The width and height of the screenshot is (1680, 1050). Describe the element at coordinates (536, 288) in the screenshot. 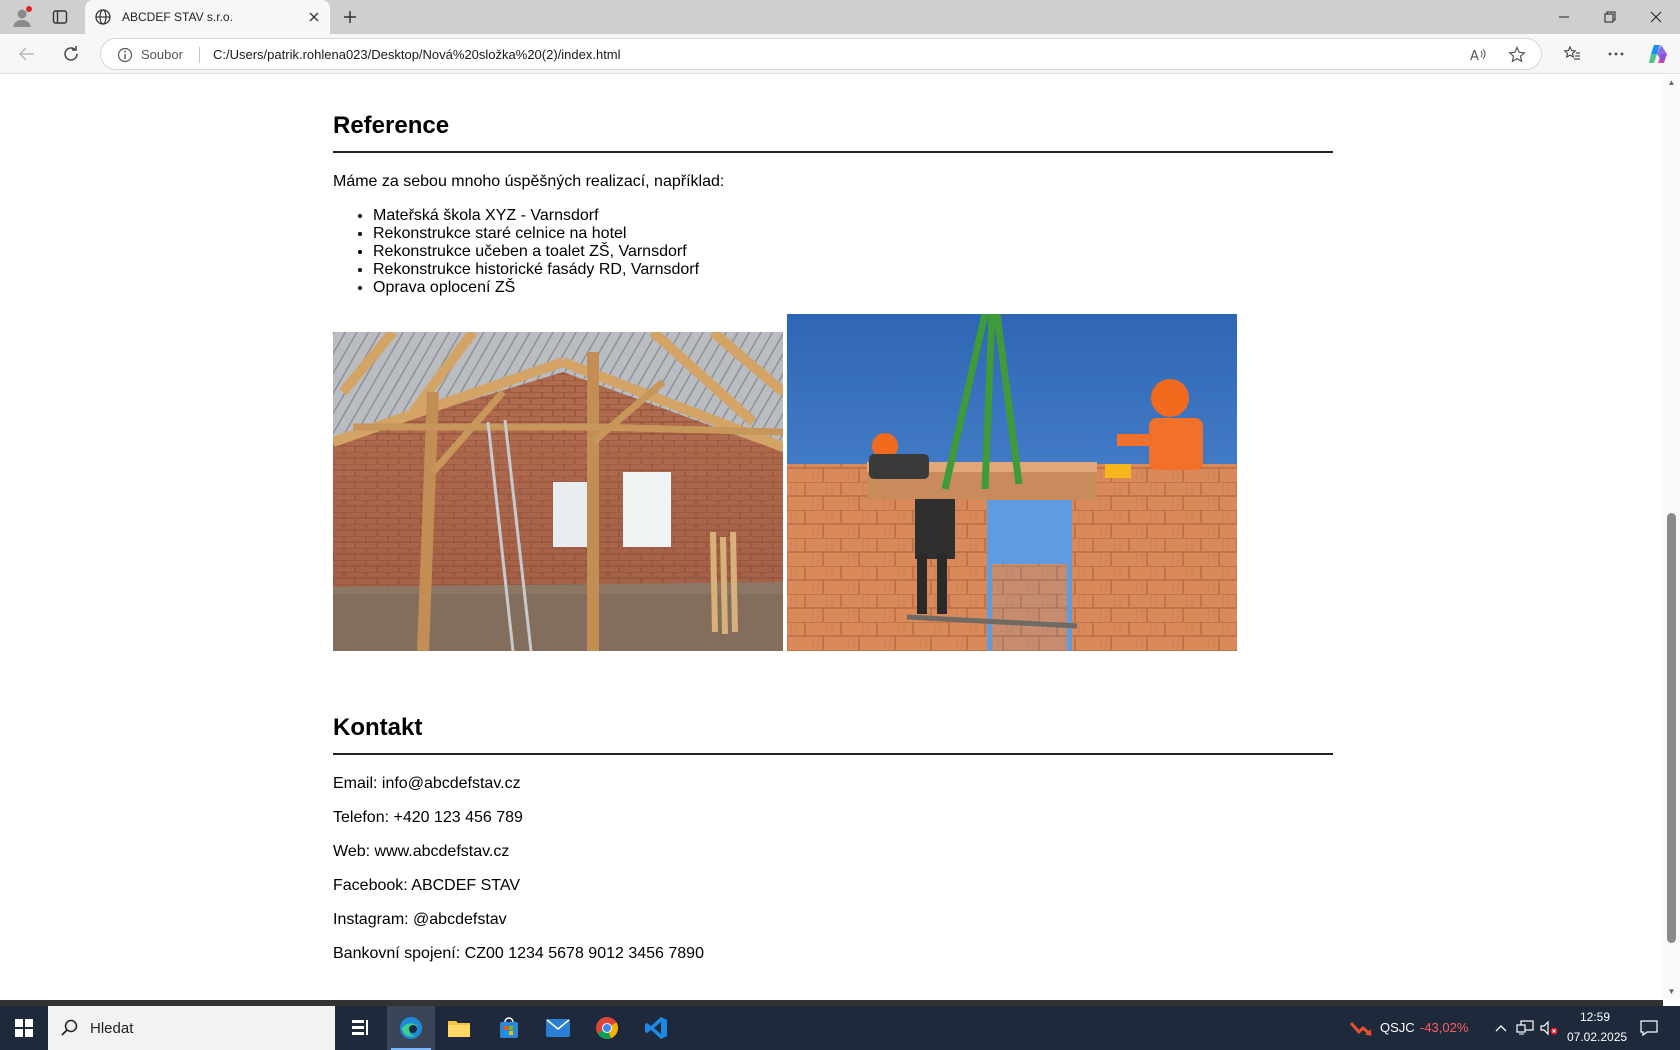

I see `list-item: Oprava oplocení ZŠ` at that location.